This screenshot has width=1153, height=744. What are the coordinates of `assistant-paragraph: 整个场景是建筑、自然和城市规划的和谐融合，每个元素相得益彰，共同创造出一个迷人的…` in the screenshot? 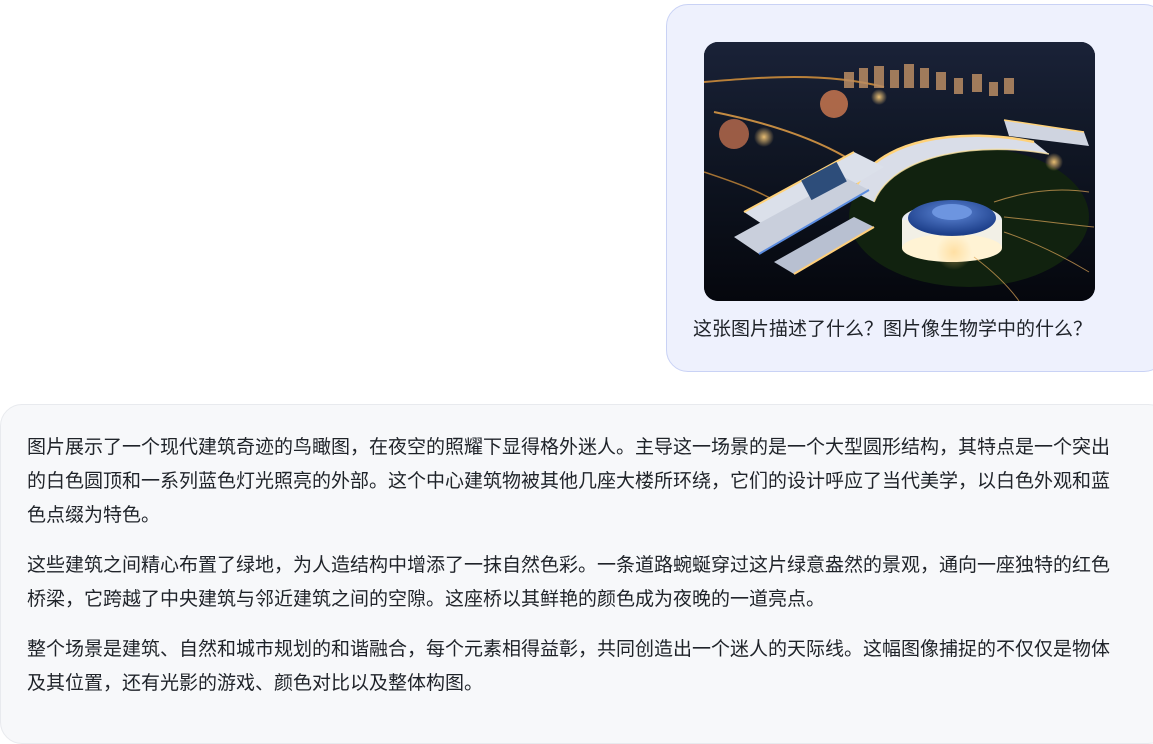 It's located at (569, 666).